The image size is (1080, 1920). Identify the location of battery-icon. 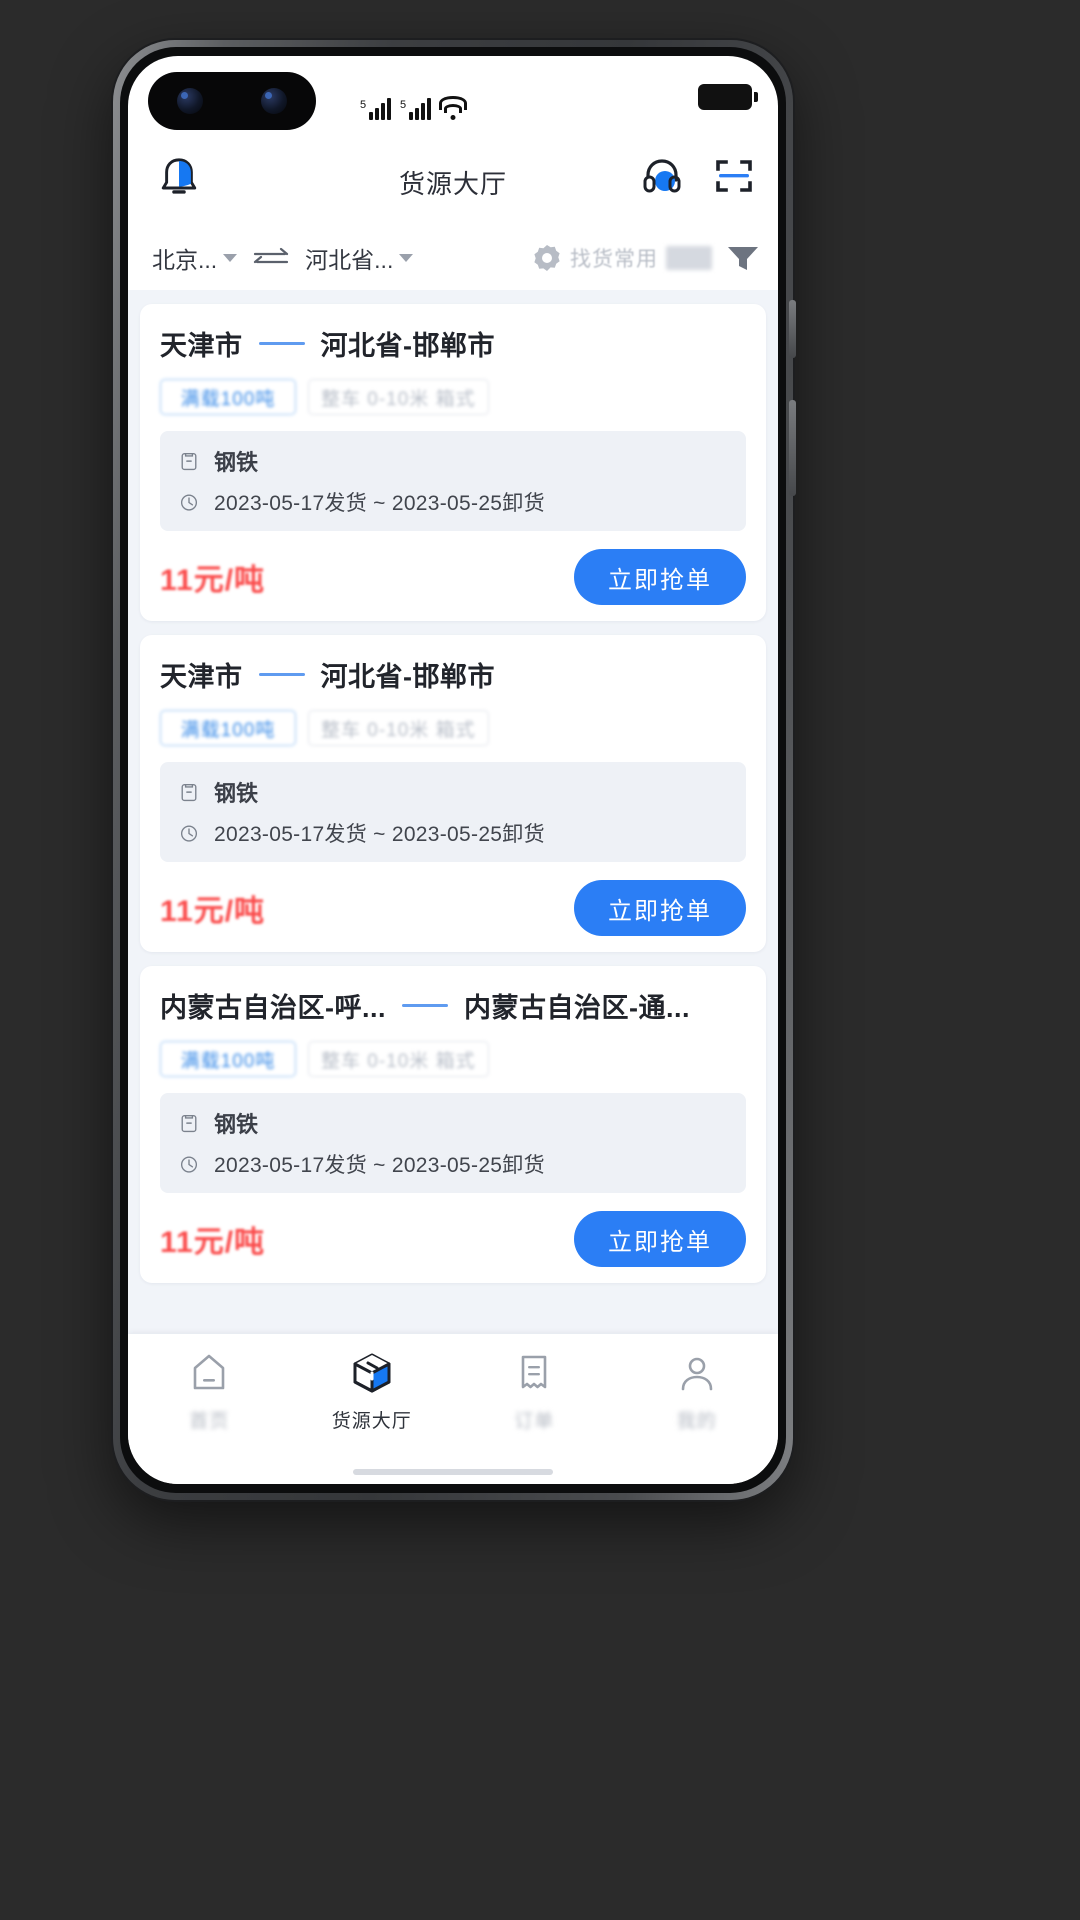
(728, 97).